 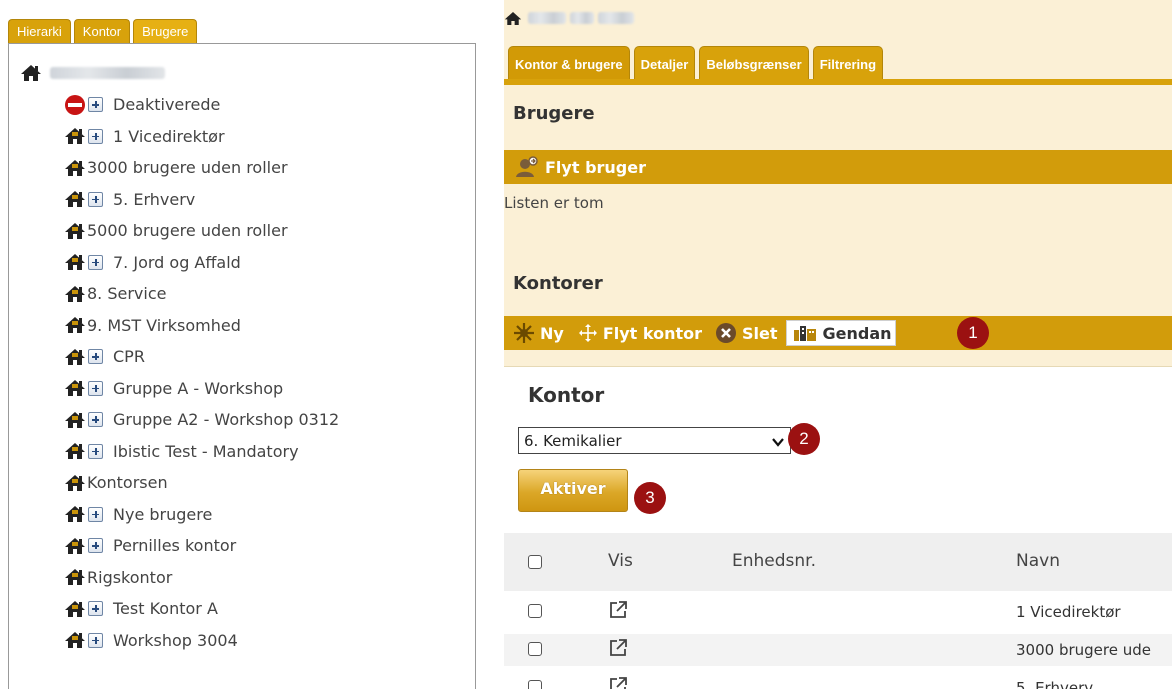 I want to click on tab-underline, so click(x=838, y=82).